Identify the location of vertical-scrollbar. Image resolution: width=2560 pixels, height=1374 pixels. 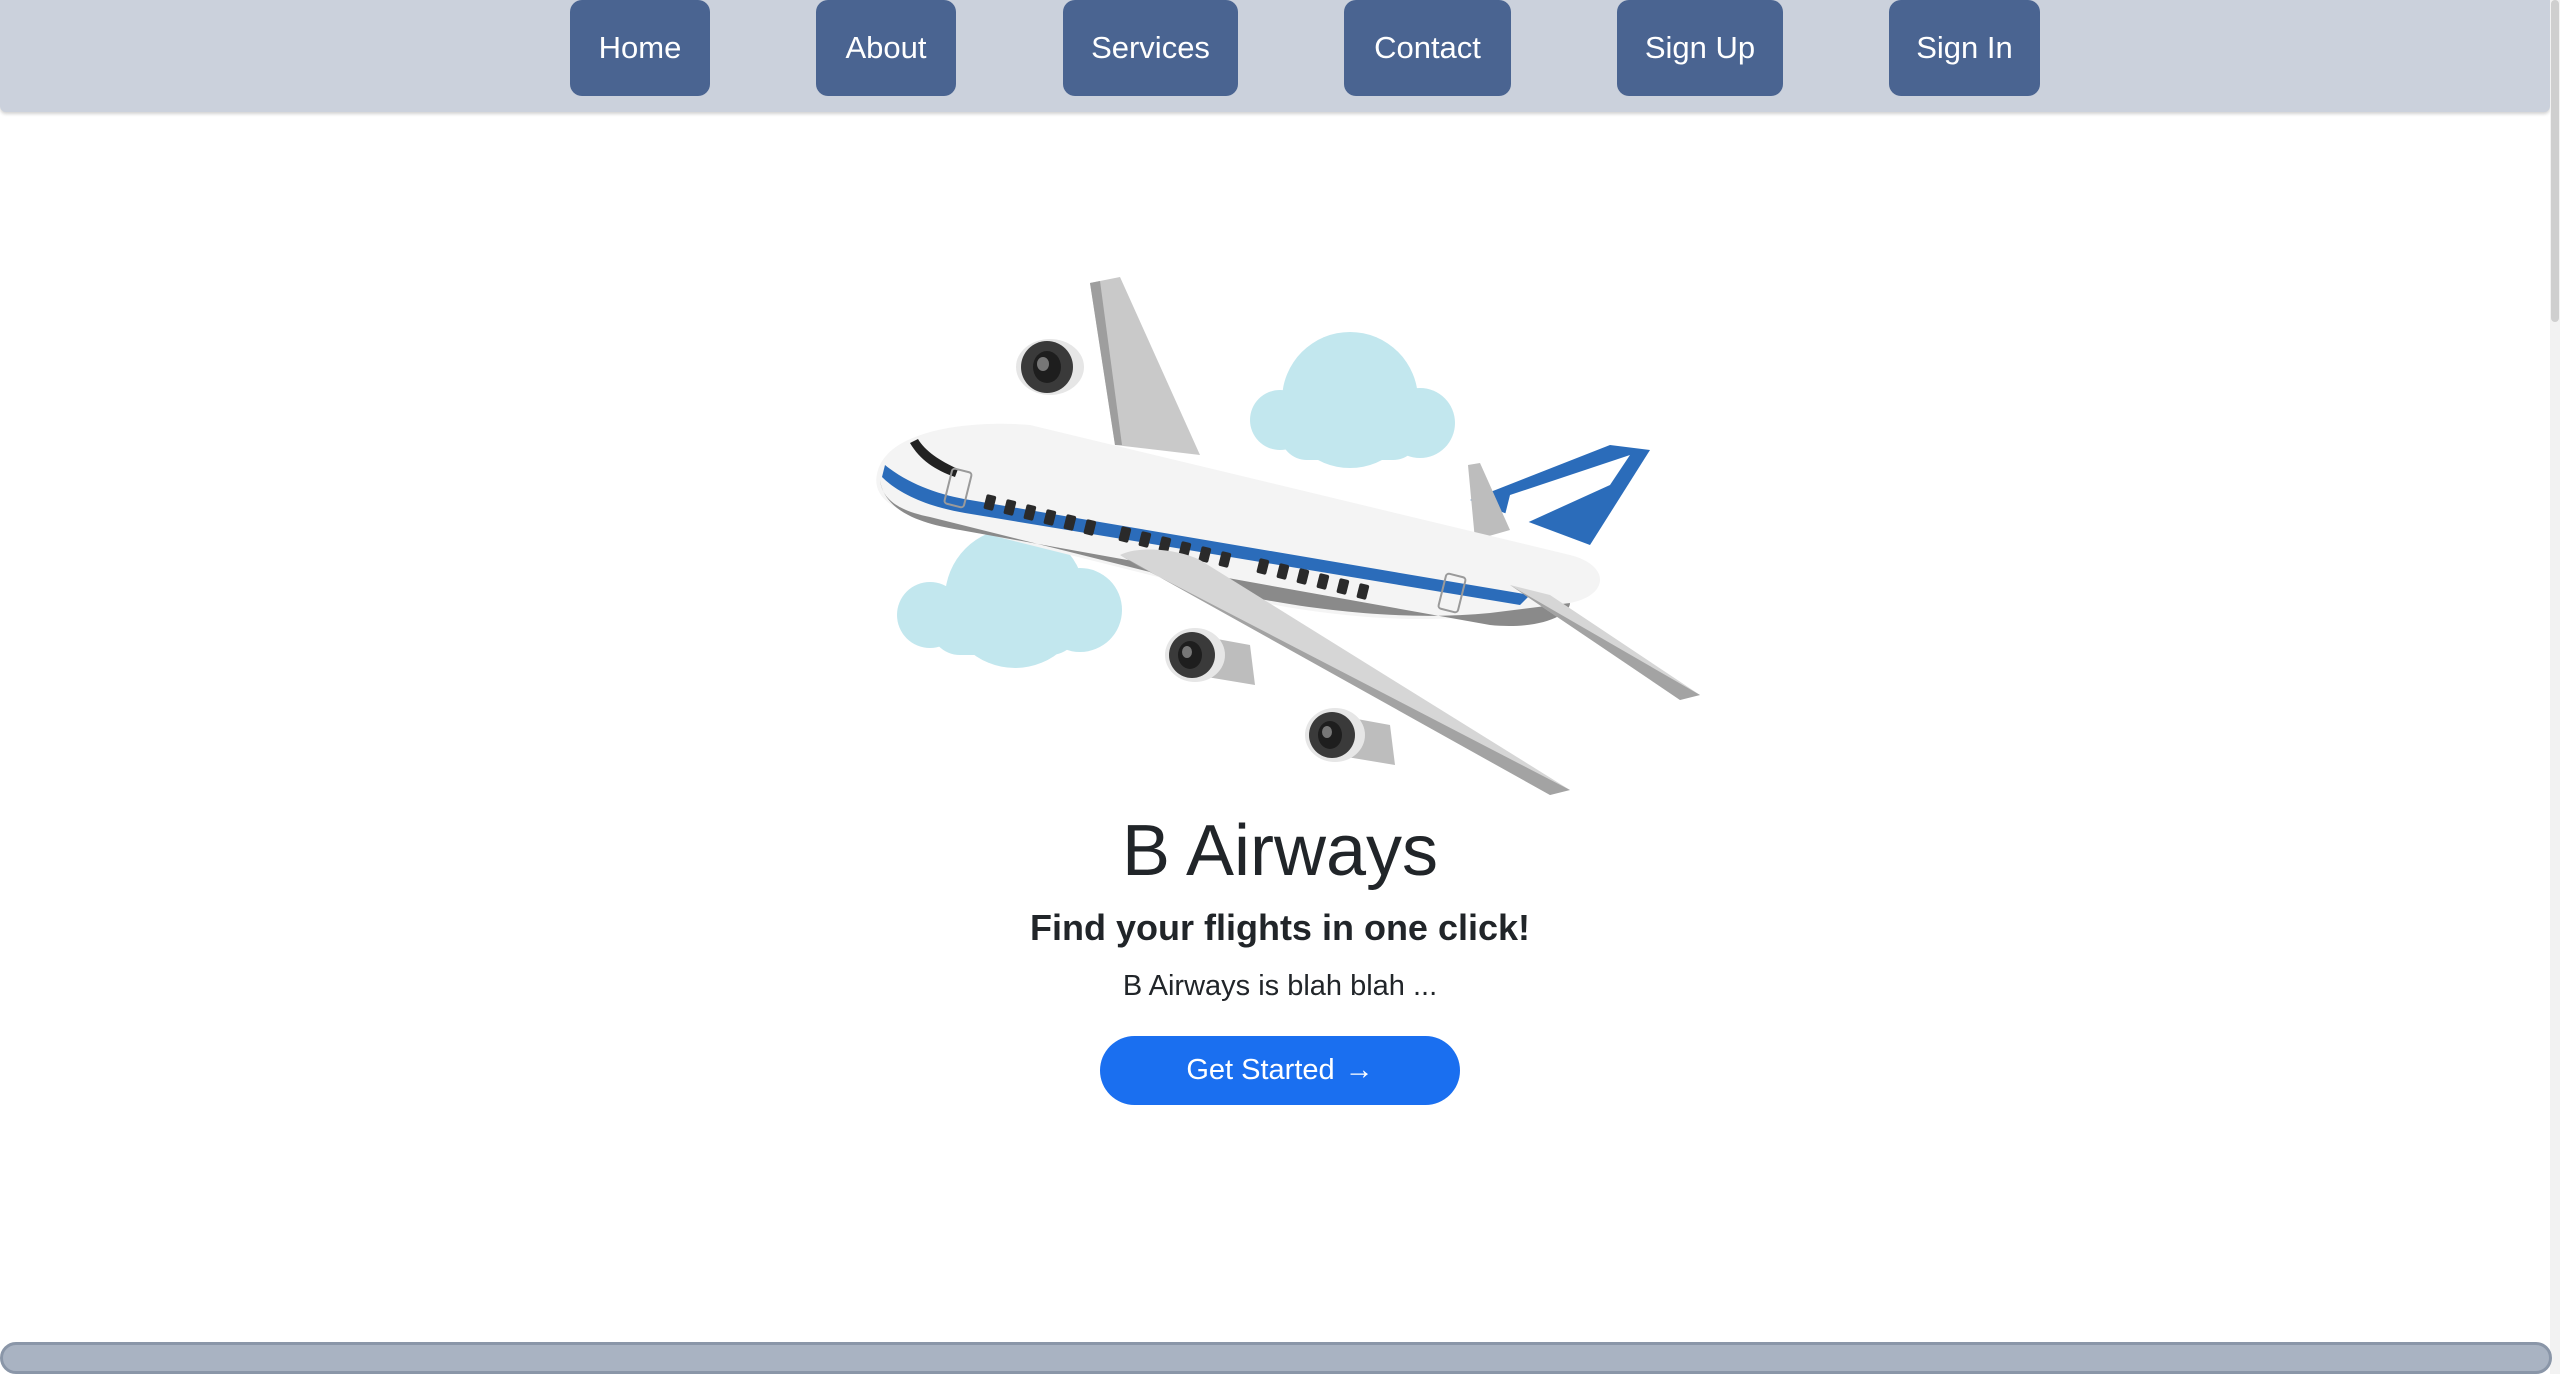
(2555, 687).